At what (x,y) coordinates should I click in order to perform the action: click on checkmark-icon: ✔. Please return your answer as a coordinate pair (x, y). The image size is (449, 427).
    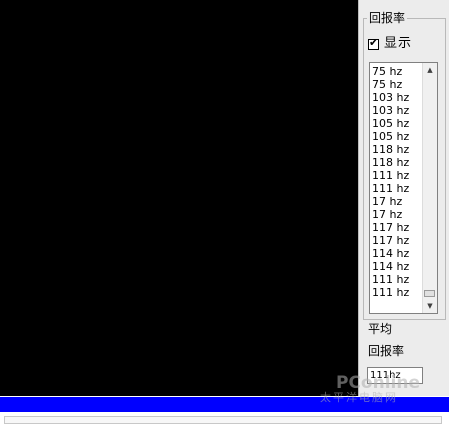
    Looking at the image, I should click on (374, 42).